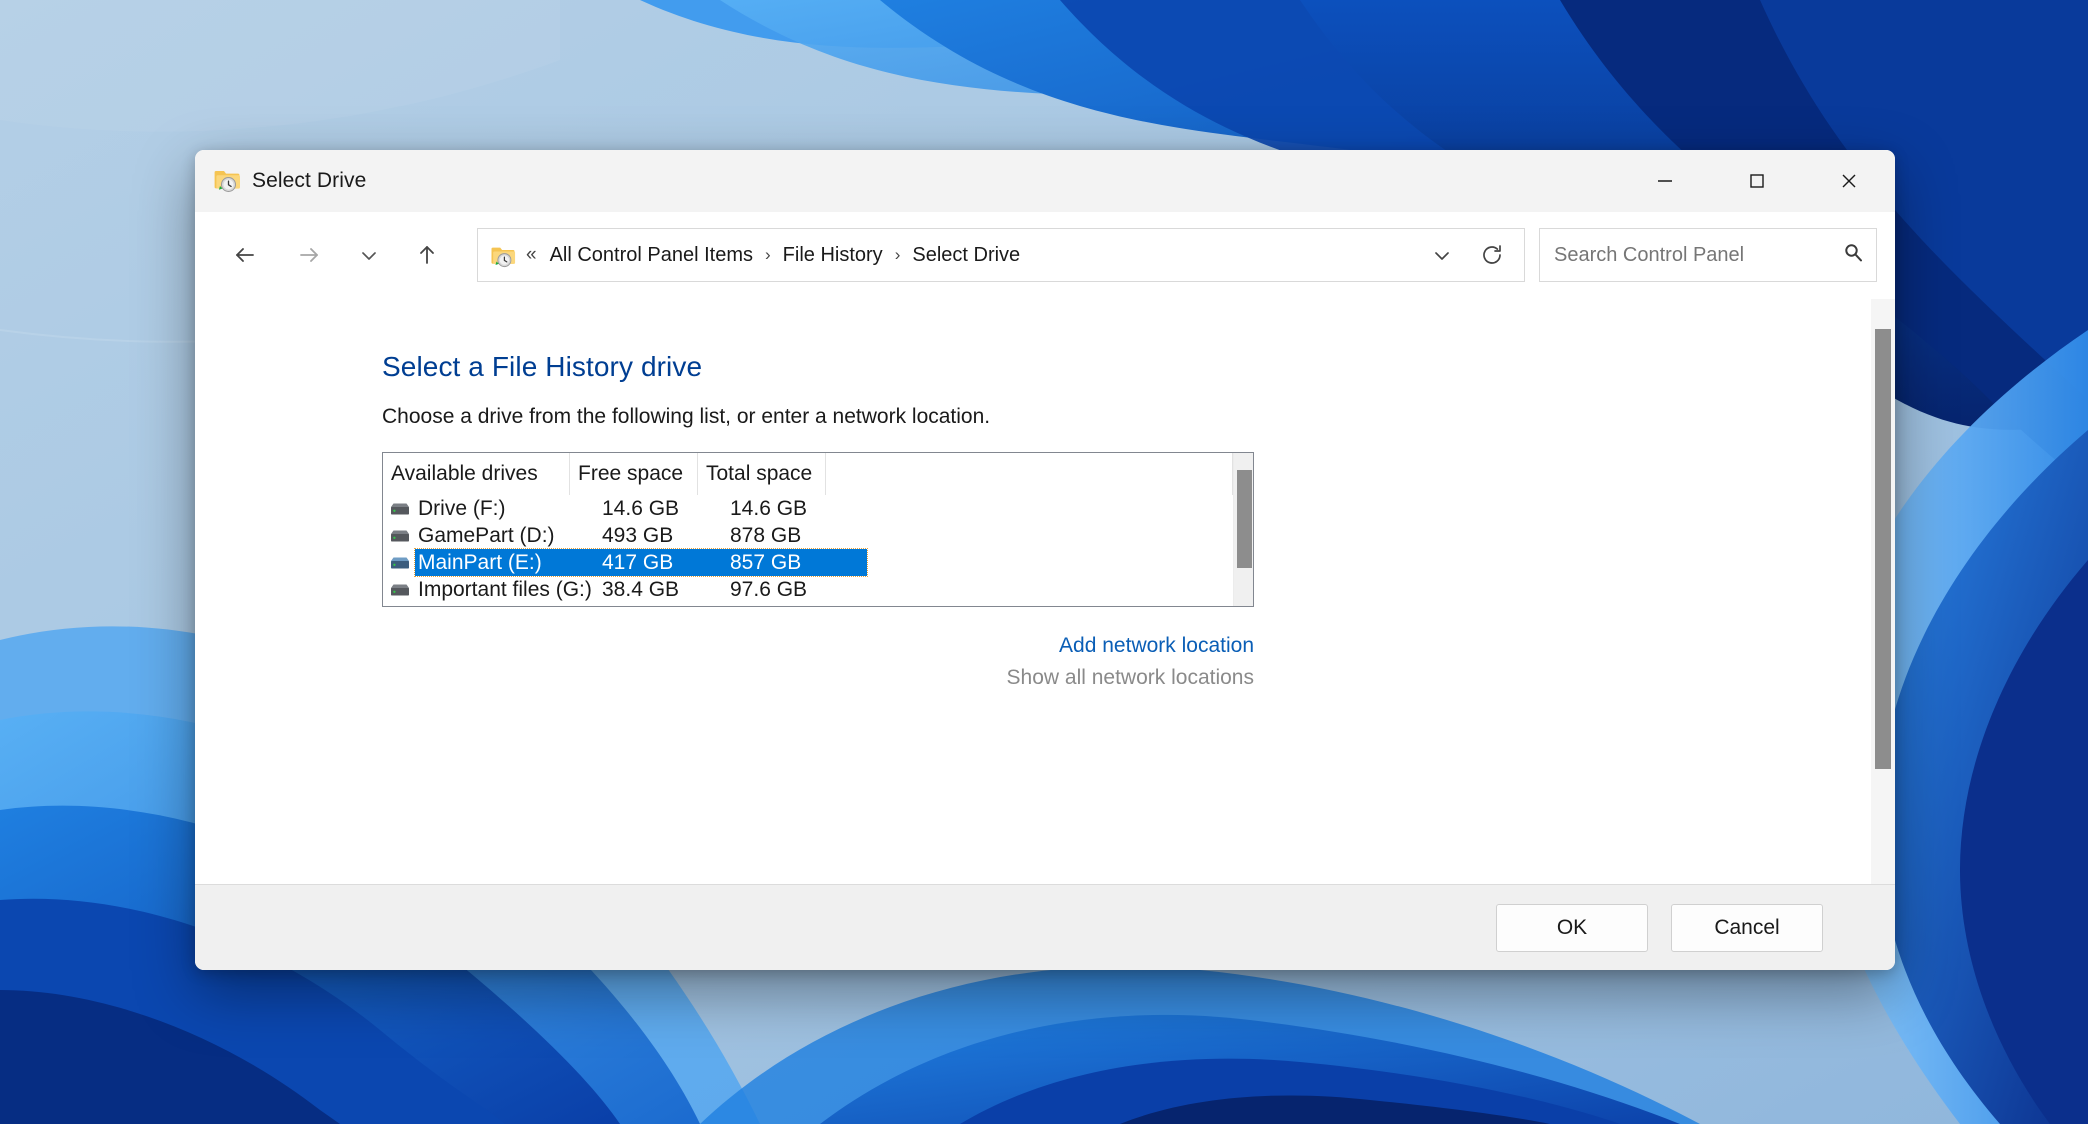 The height and width of the screenshot is (1124, 2088). Describe the element at coordinates (462, 508) in the screenshot. I see `drive-name: Drive (F:)` at that location.